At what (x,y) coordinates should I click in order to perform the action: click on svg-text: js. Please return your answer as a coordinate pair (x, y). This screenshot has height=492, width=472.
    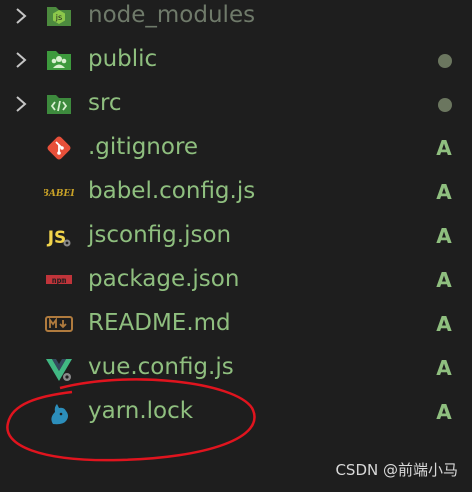
    Looking at the image, I should click on (58, 17).